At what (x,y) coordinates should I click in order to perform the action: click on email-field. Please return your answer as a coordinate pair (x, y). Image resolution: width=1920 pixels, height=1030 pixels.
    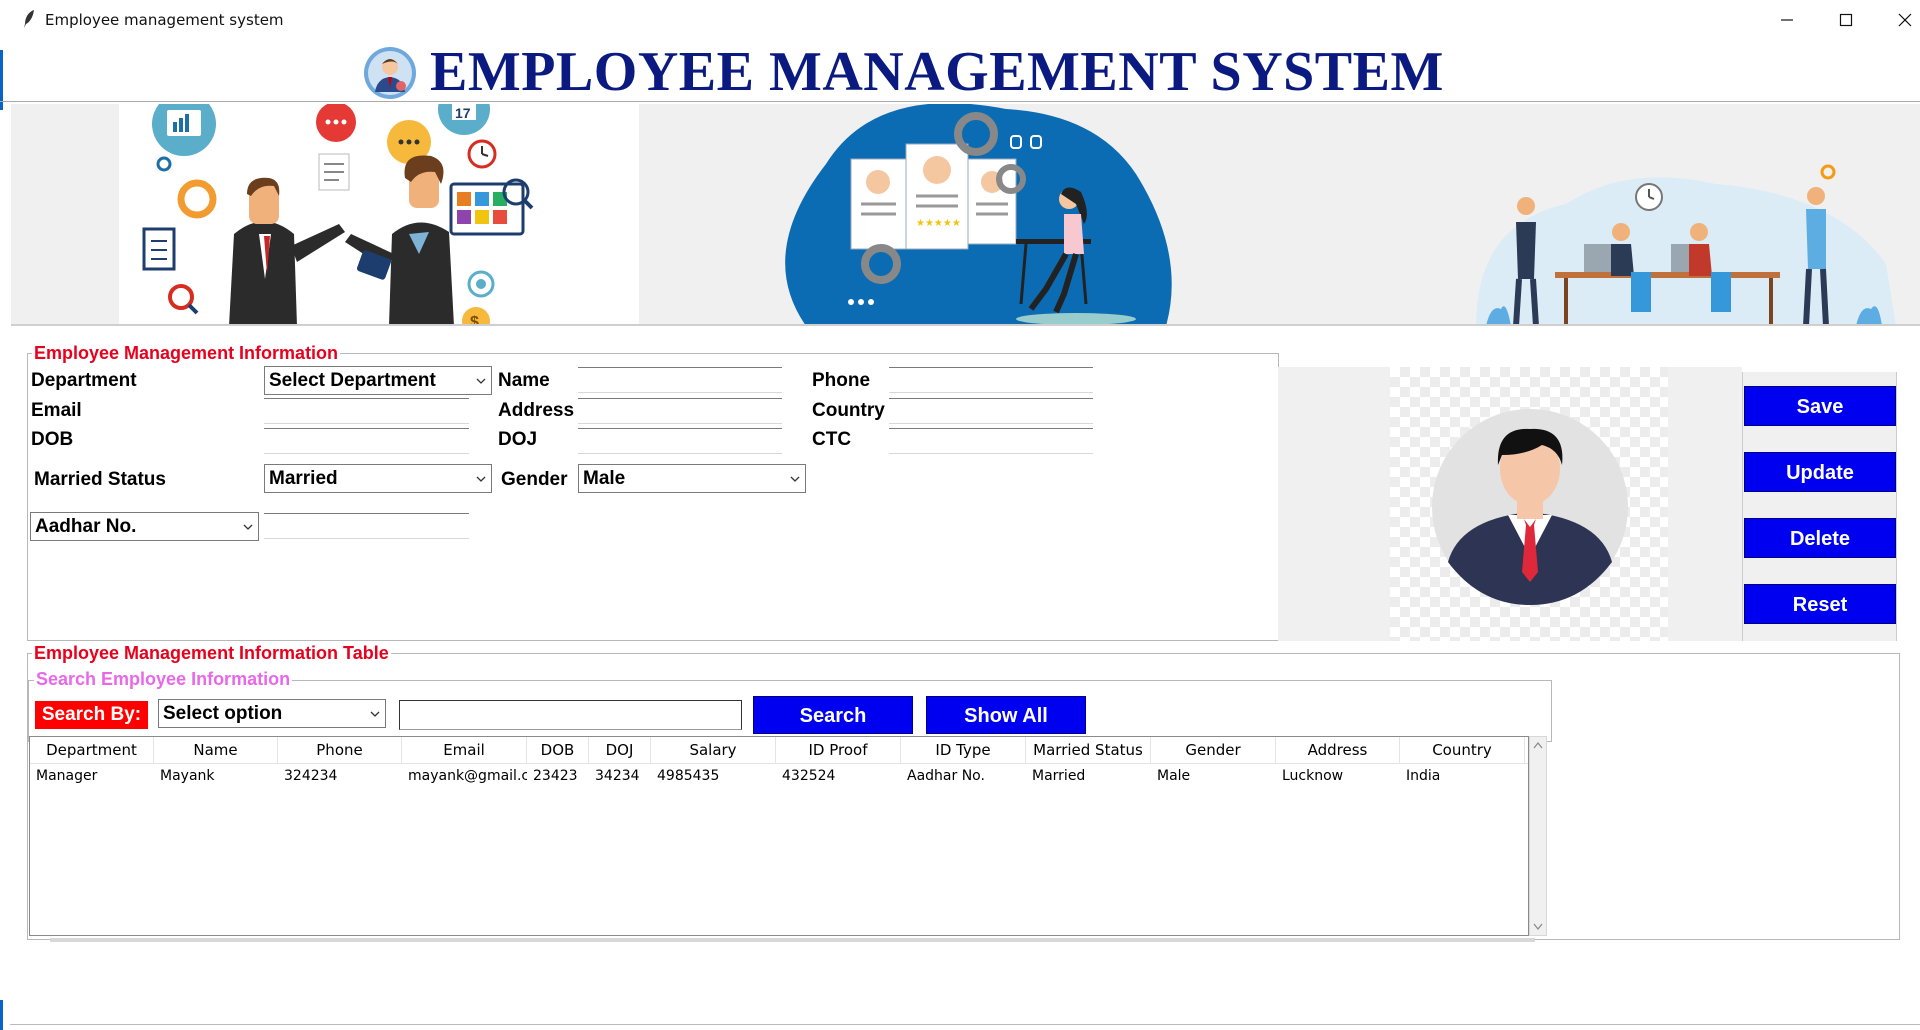
    Looking at the image, I should click on (366, 411).